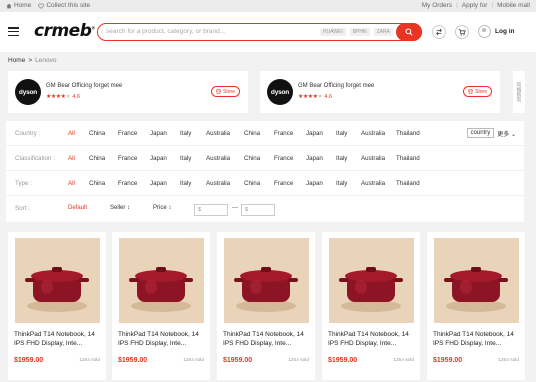  I want to click on store-rating: ★★★★★ 4.6, so click(315, 97).